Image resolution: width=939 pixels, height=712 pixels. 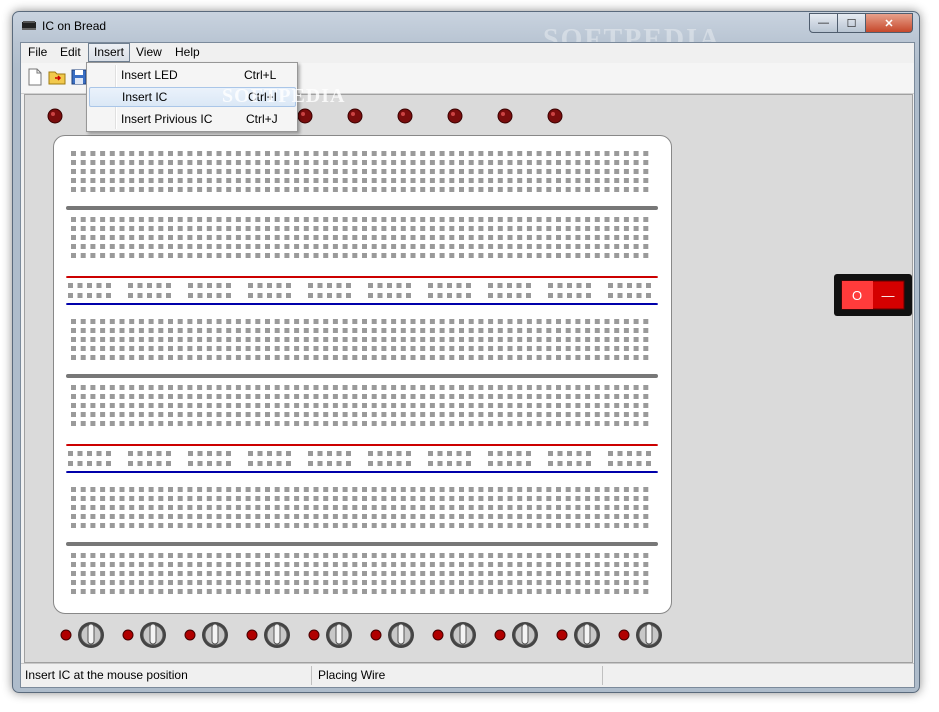 I want to click on menu-bar: File Edit Insert View Help, so click(x=467, y=53).